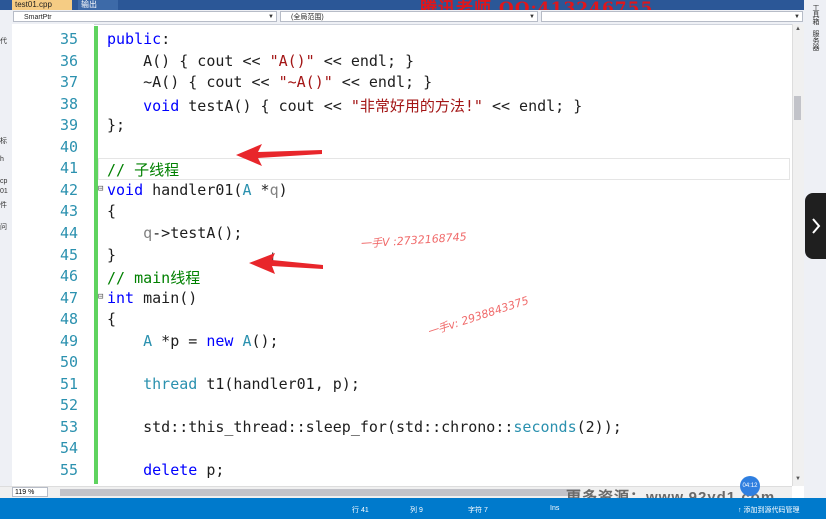 This screenshot has width=826, height=519. Describe the element at coordinates (157, 170) in the screenshot. I see `code-token: 子线程` at that location.